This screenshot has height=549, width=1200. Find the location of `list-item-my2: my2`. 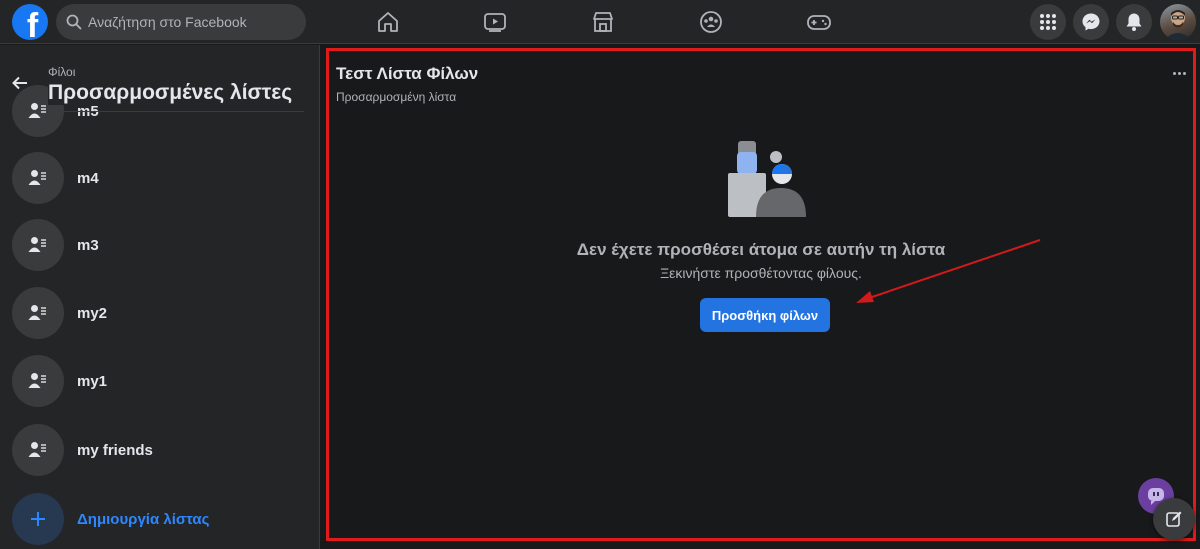

list-item-my2: my2 is located at coordinates (162, 313).